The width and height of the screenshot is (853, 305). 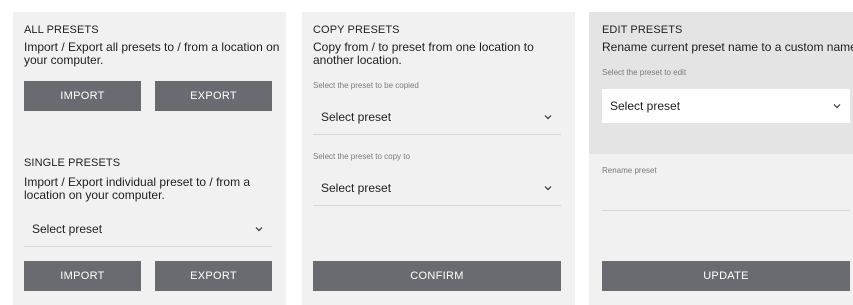 I want to click on copy-from-hint: Select the preset to be copied, so click(x=366, y=85).